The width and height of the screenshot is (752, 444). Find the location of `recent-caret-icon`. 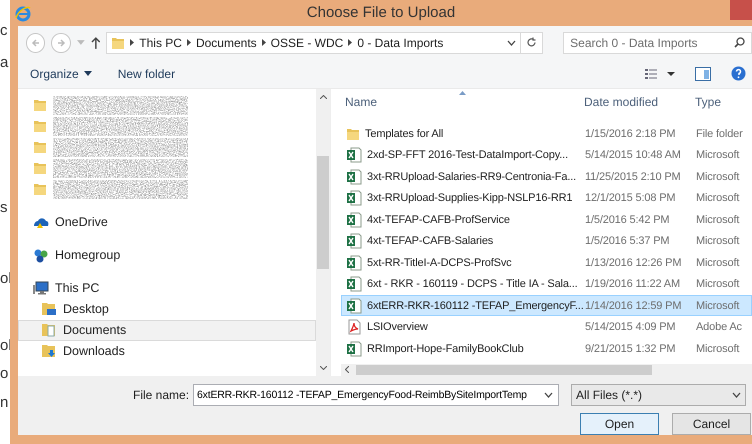

recent-caret-icon is located at coordinates (80, 43).